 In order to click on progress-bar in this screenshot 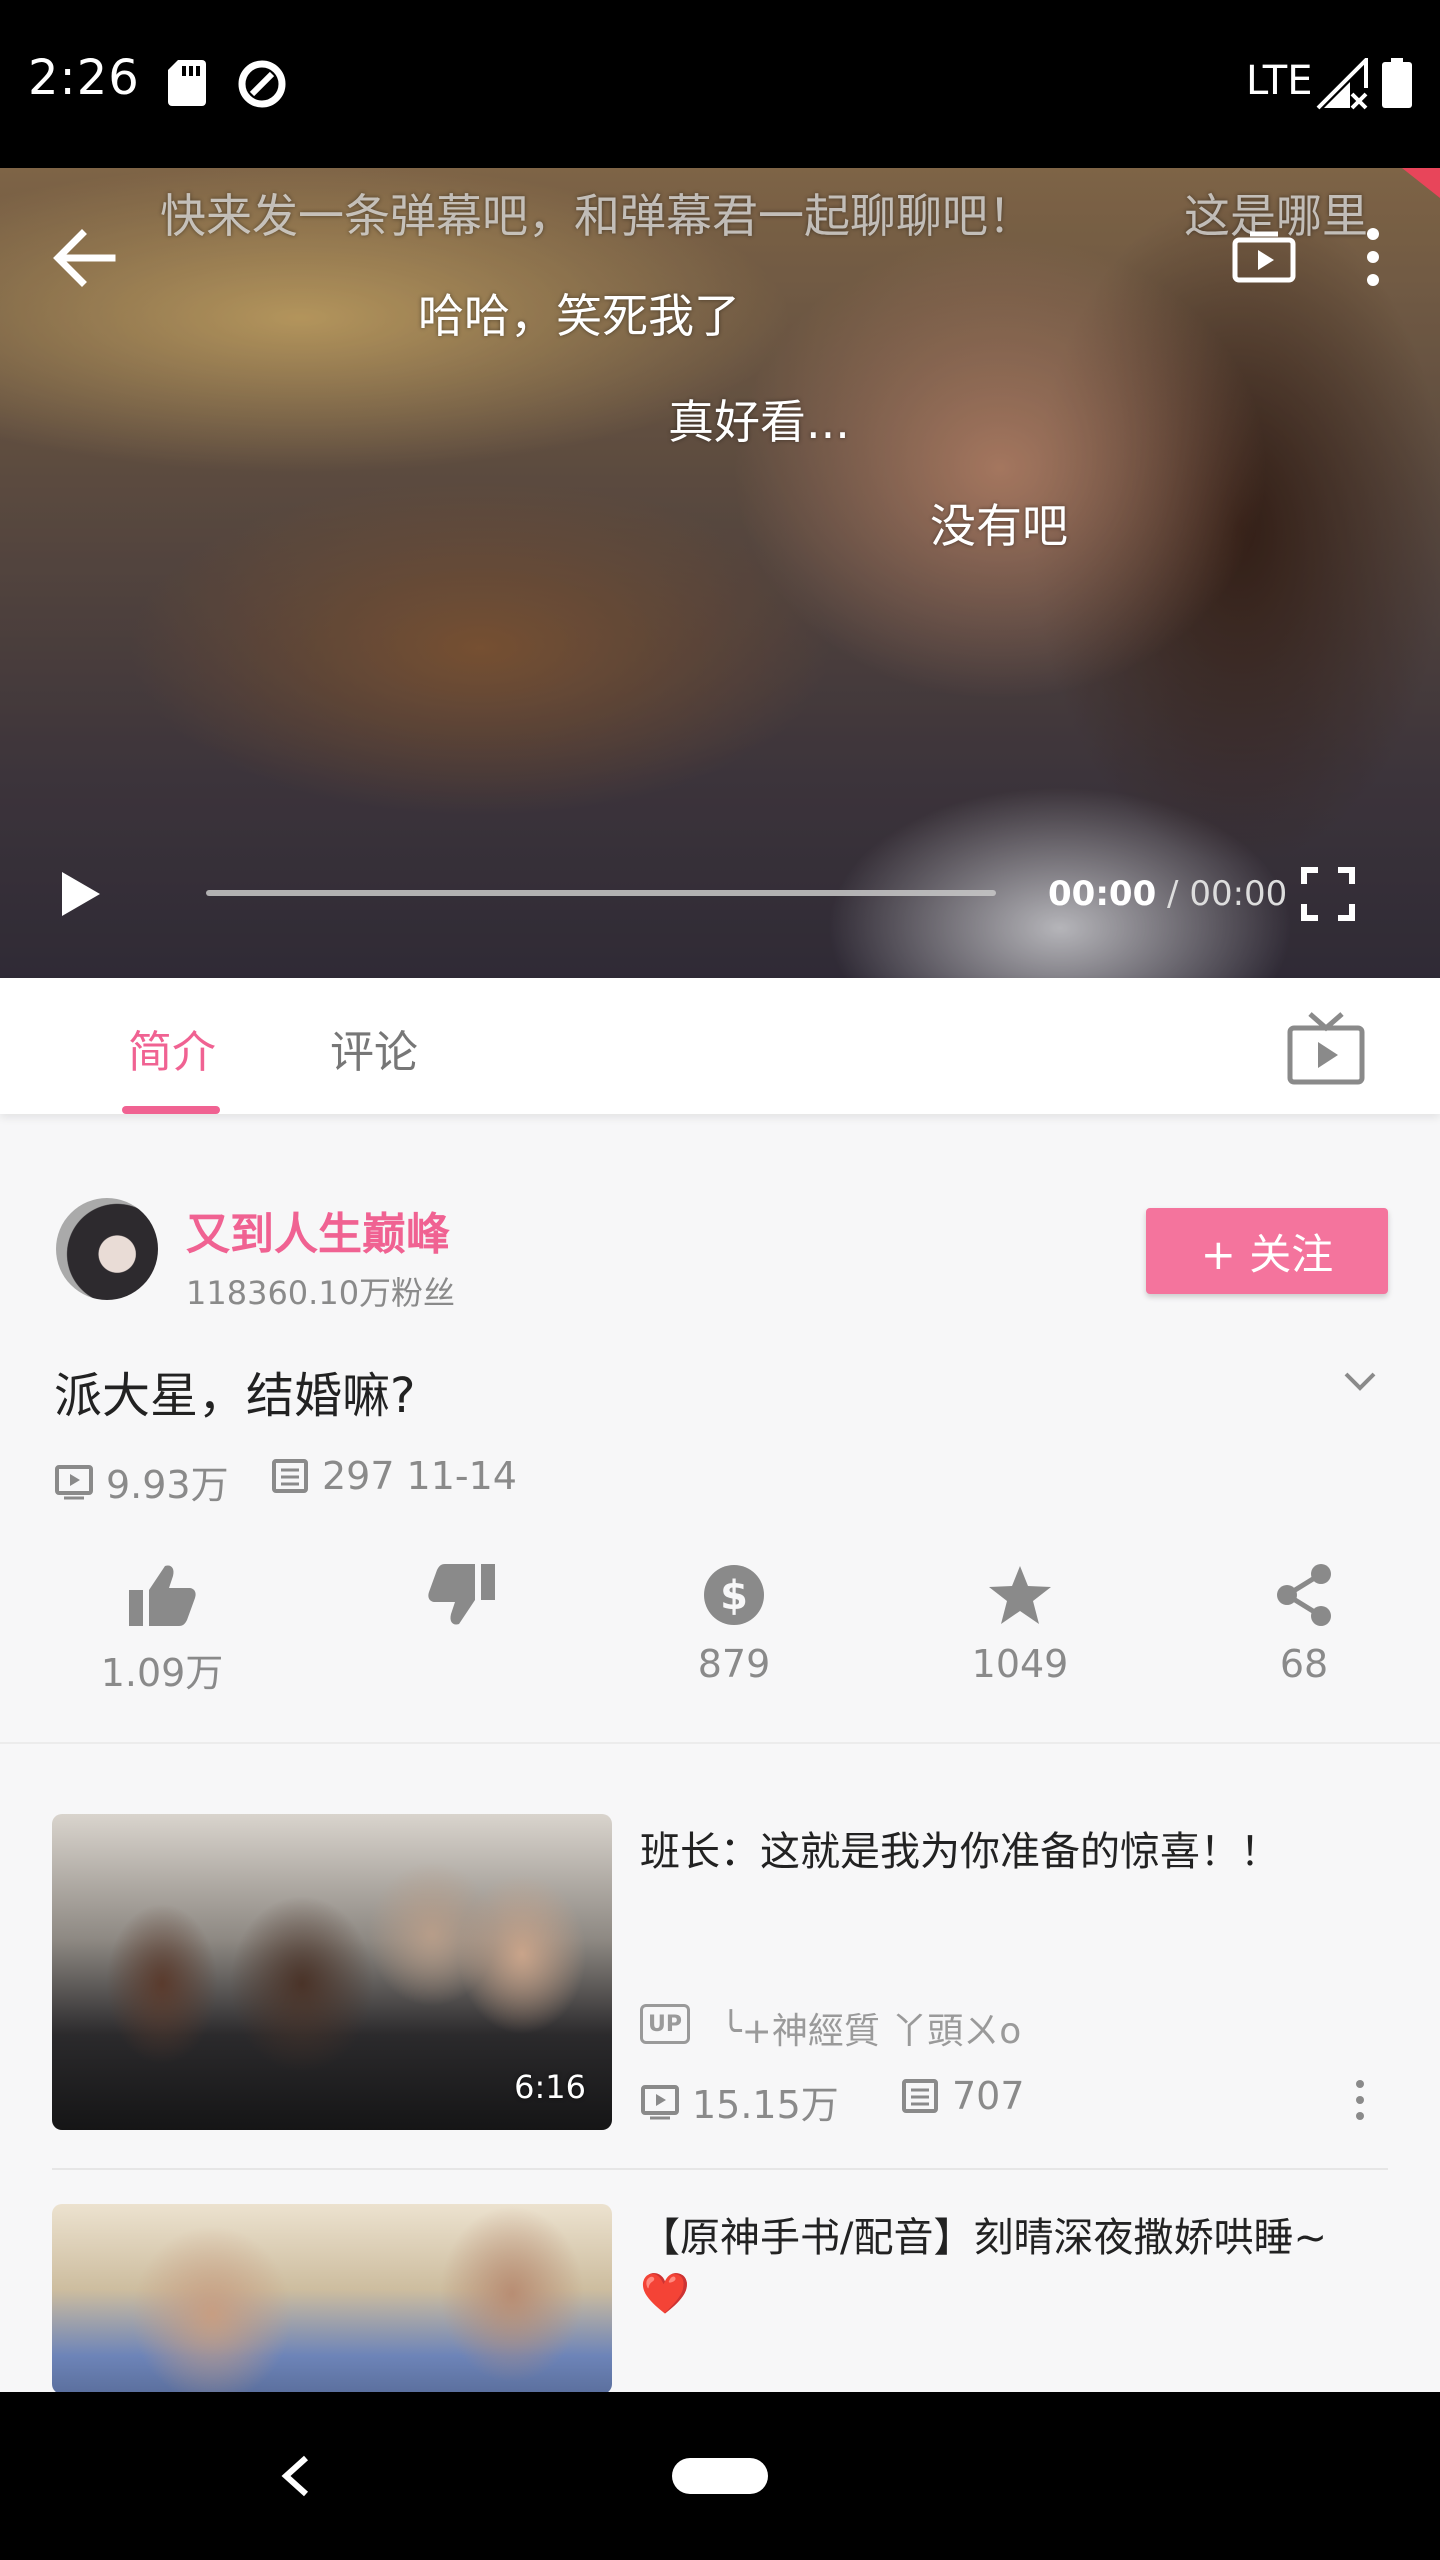, I will do `click(601, 893)`.